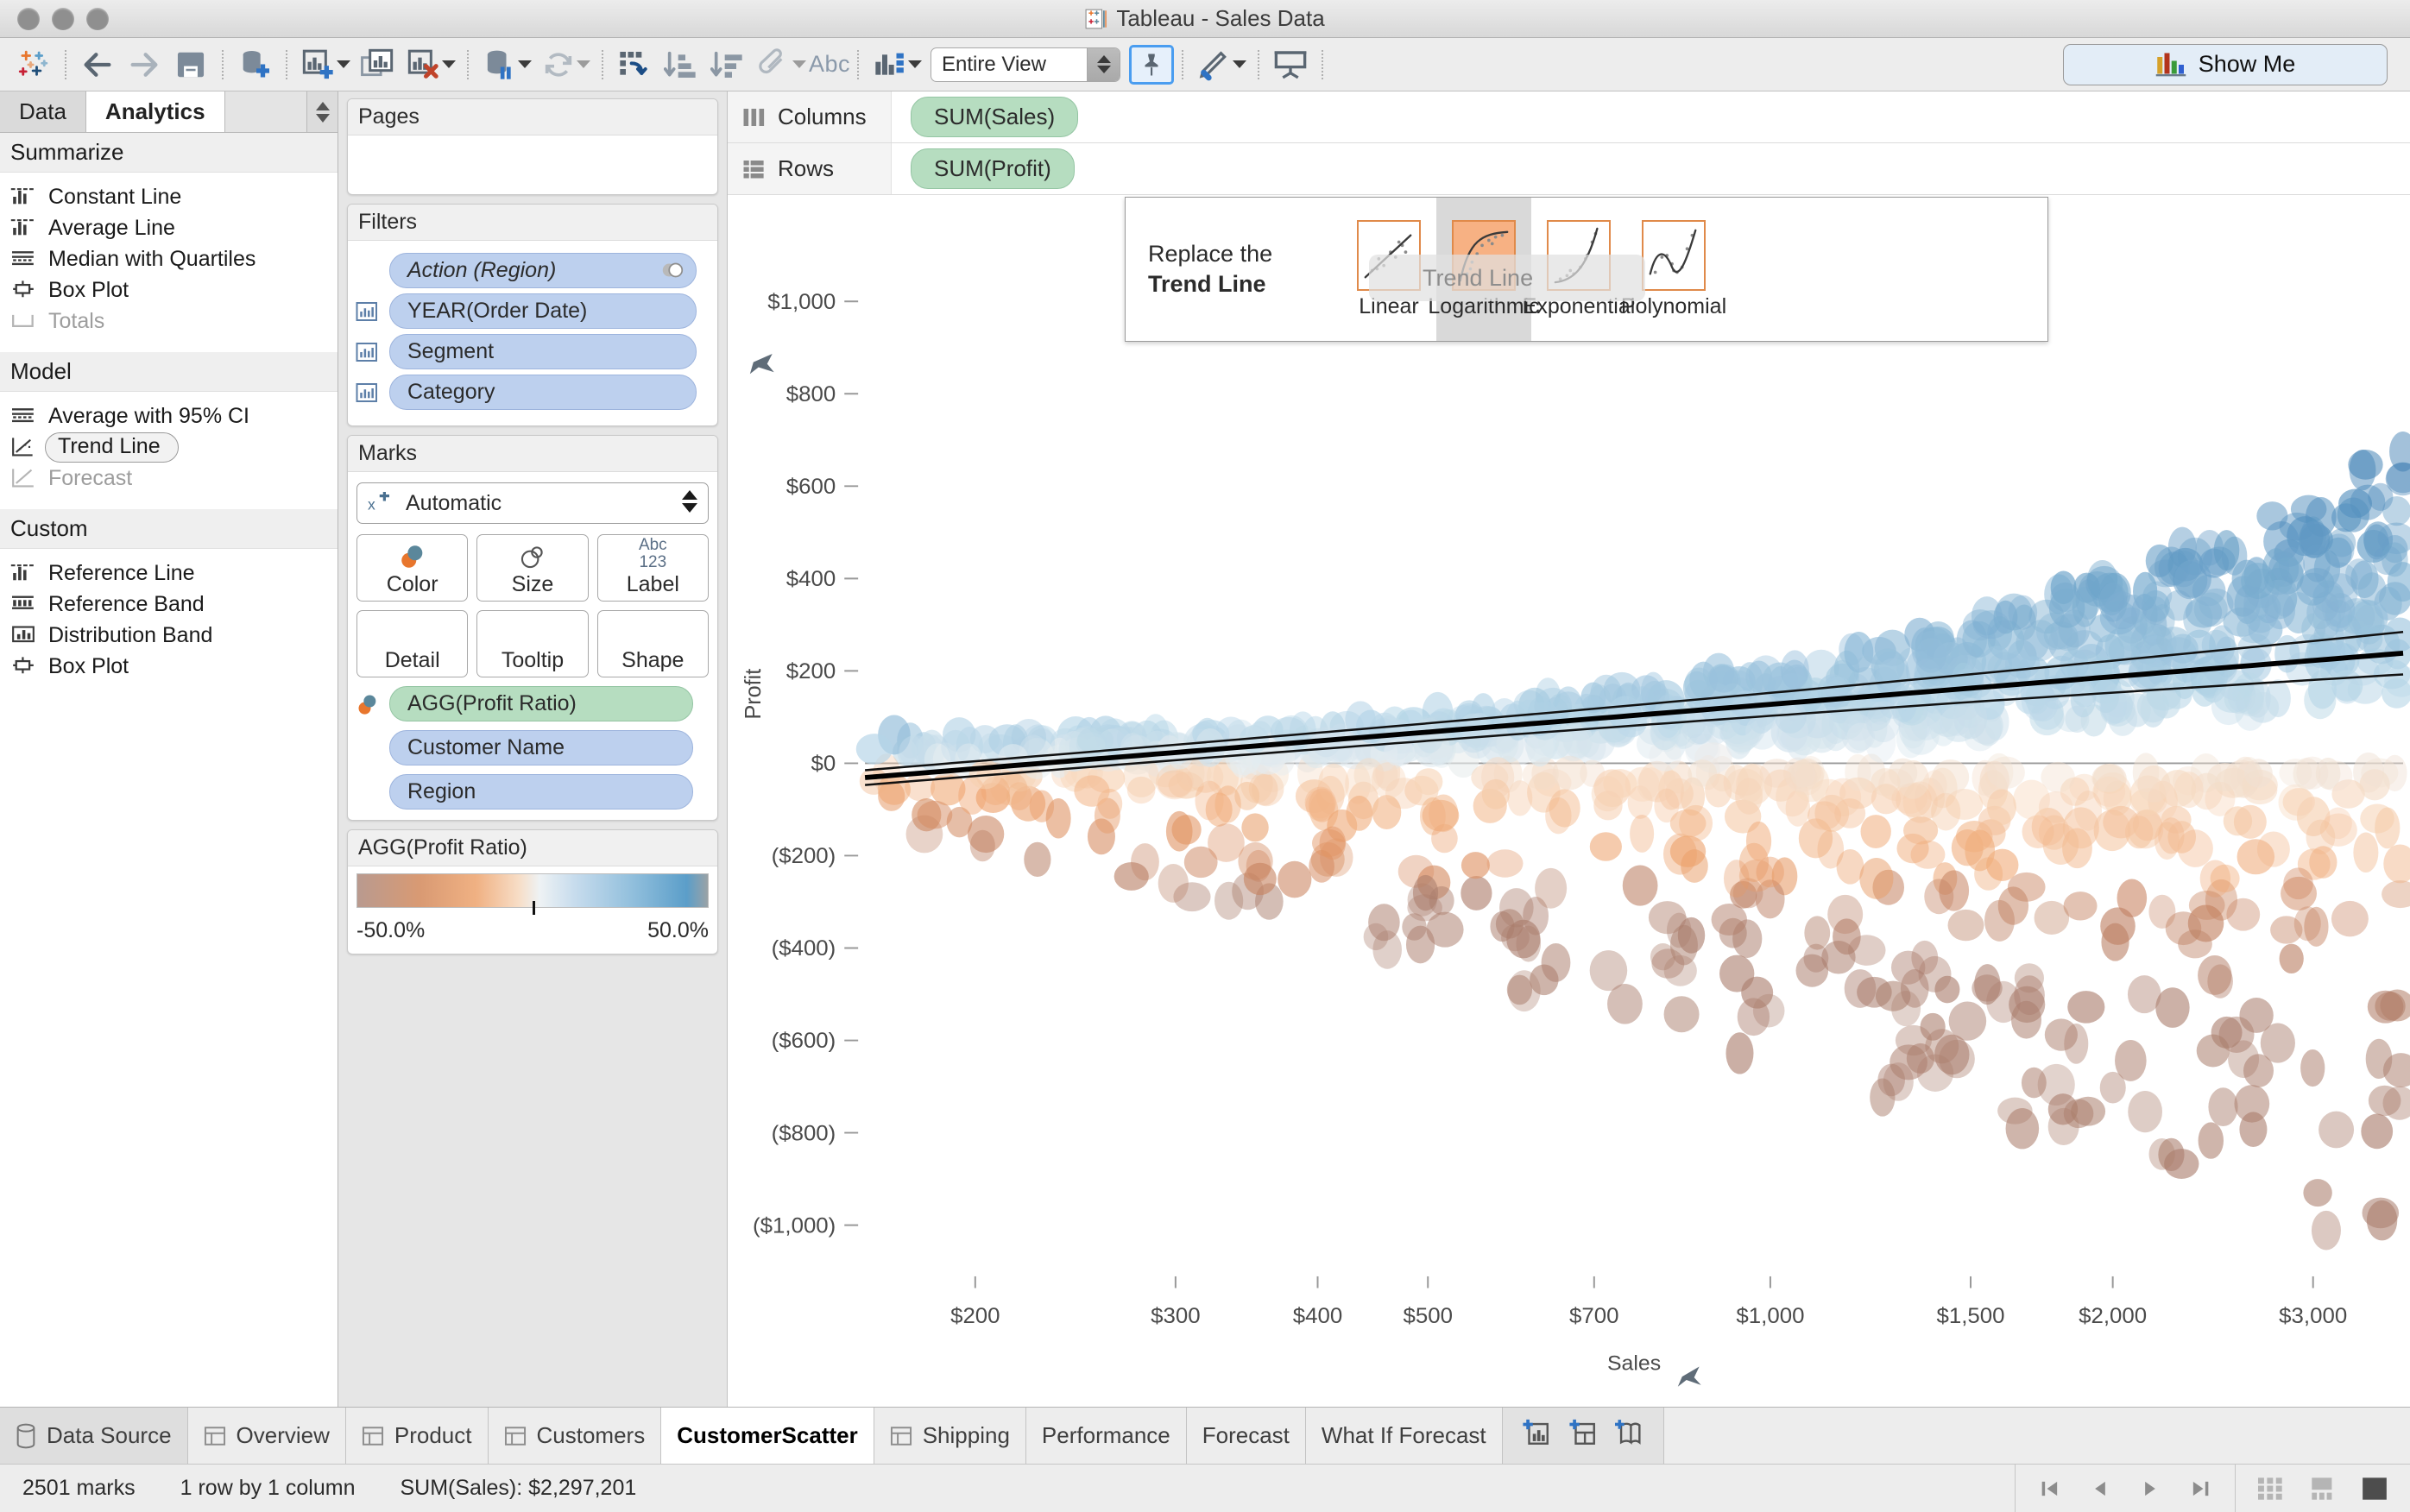 The image size is (2410, 1512). I want to click on svg-text: $300, so click(1176, 1316).